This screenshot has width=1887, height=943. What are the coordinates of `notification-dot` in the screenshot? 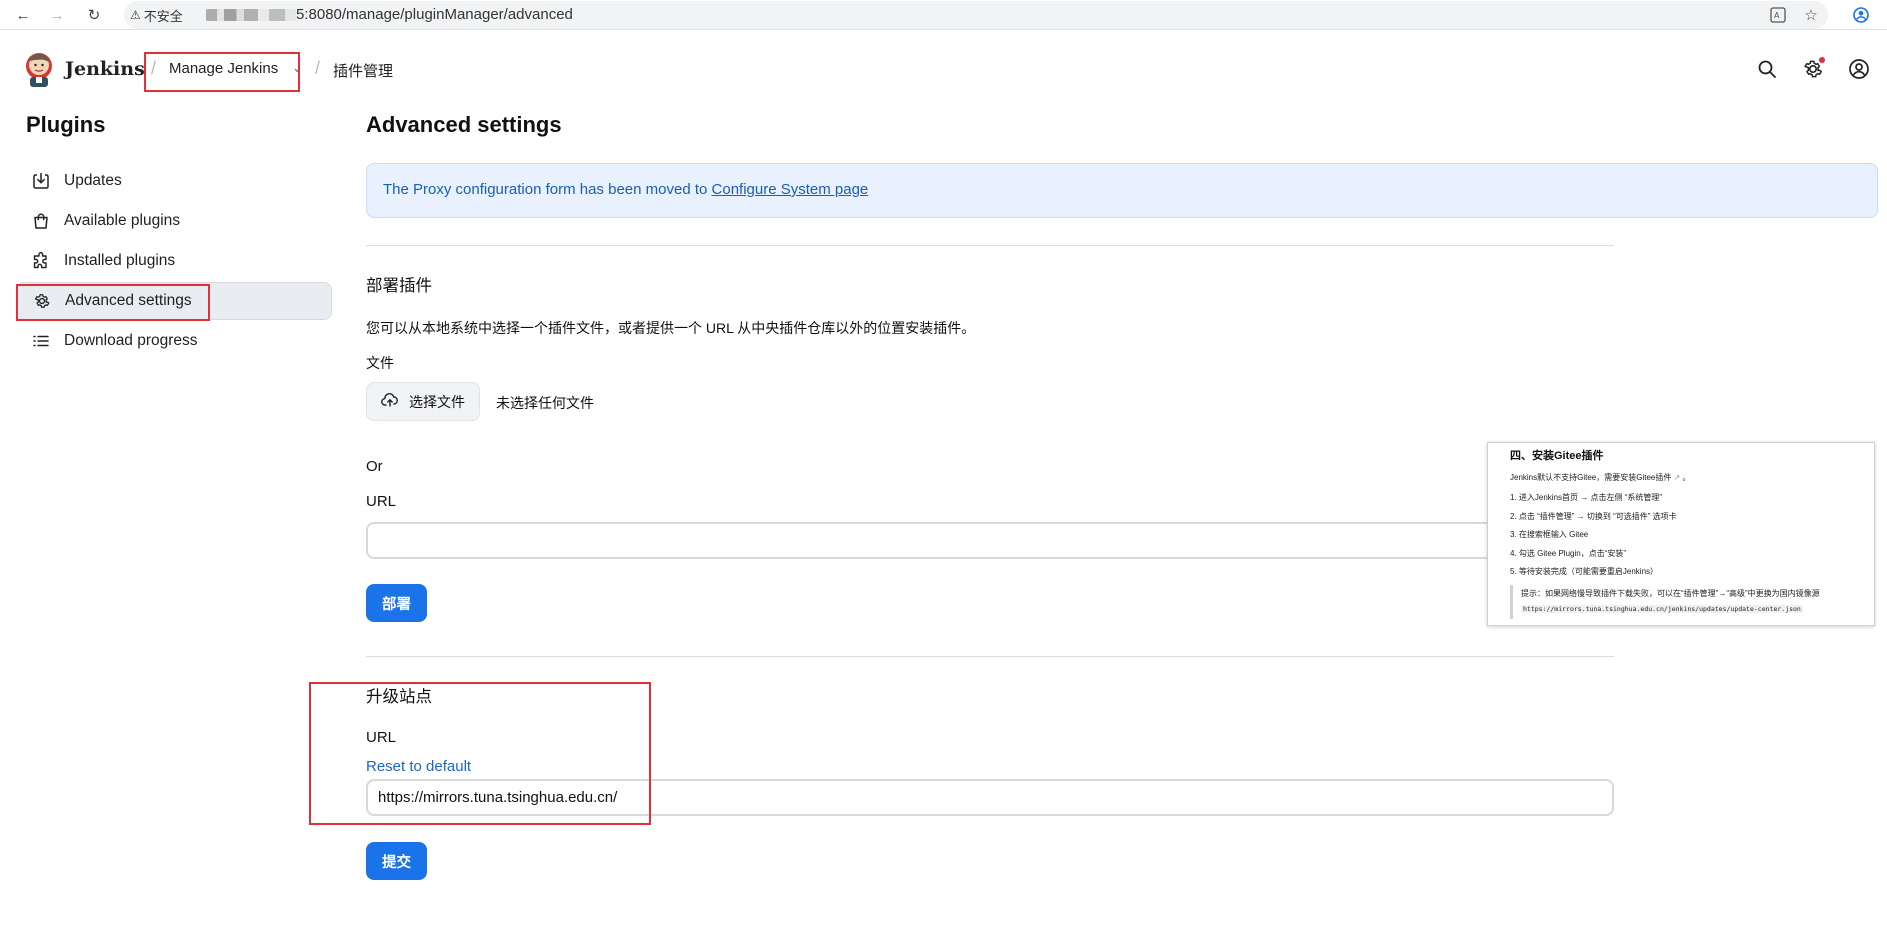 It's located at (1822, 60).